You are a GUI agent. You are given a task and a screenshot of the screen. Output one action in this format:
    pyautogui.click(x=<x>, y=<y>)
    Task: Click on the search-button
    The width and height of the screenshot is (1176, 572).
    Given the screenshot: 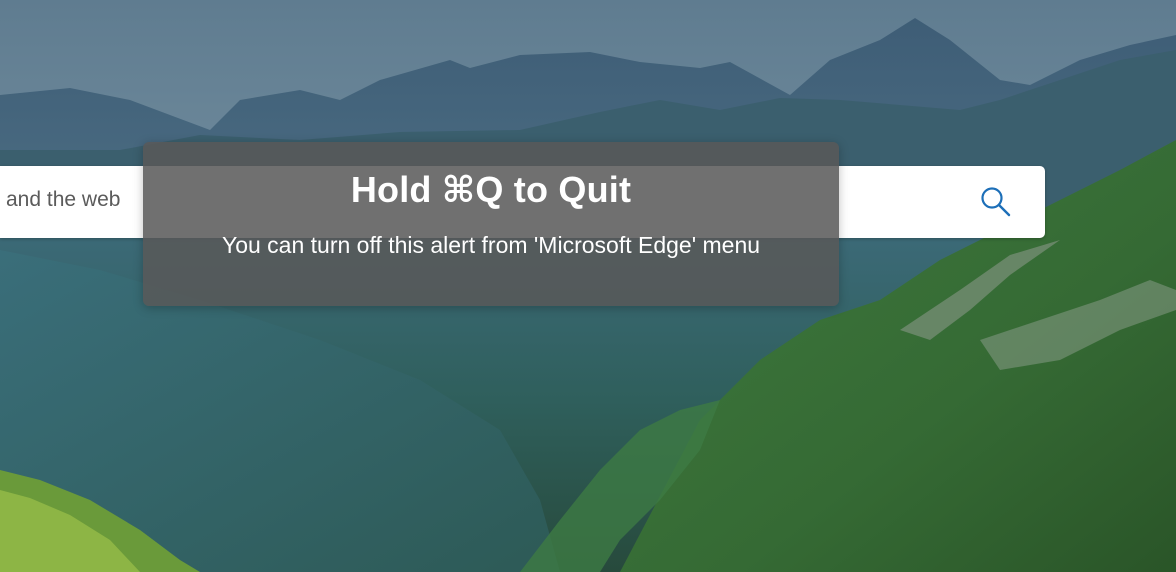 What is the action you would take?
    pyautogui.click(x=995, y=203)
    